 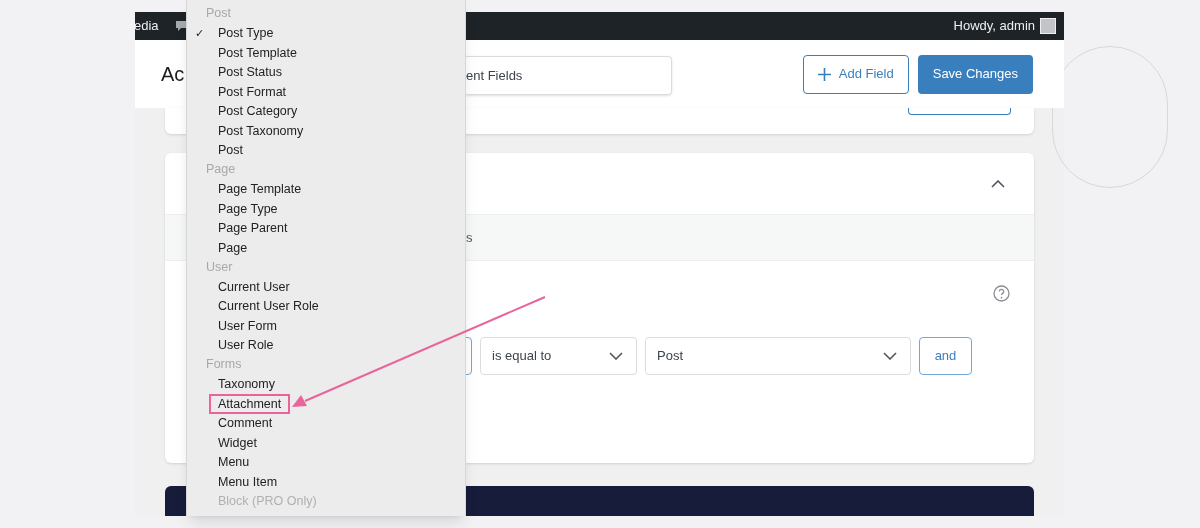 What do you see at coordinates (223, 248) in the screenshot?
I see `menu-item: Page` at bounding box center [223, 248].